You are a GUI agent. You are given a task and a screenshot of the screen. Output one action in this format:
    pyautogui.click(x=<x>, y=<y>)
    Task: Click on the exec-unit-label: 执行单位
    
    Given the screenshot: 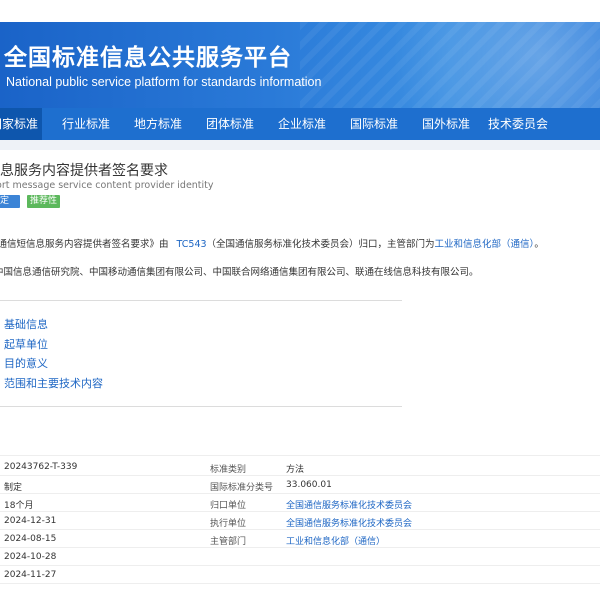 What is the action you would take?
    pyautogui.click(x=228, y=524)
    